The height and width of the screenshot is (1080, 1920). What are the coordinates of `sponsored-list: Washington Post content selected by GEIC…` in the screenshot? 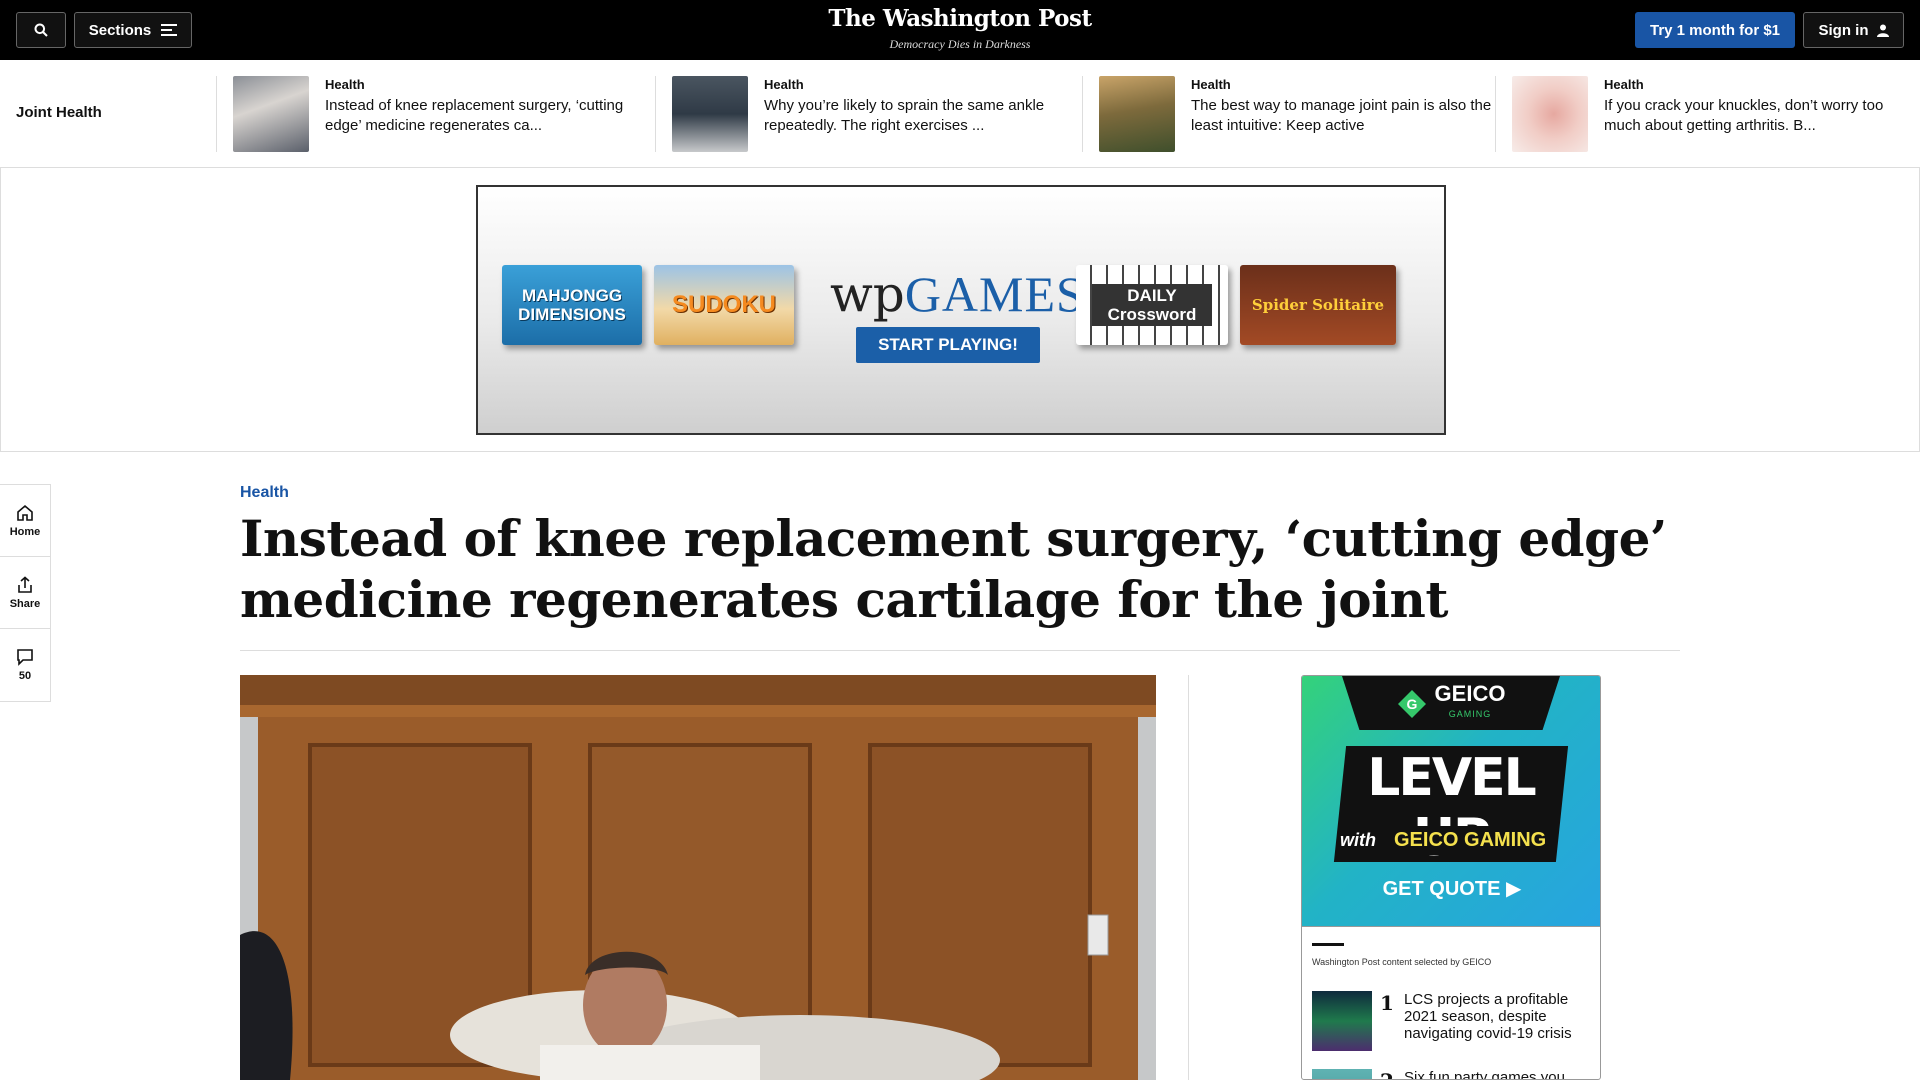 It's located at (1451, 1002).